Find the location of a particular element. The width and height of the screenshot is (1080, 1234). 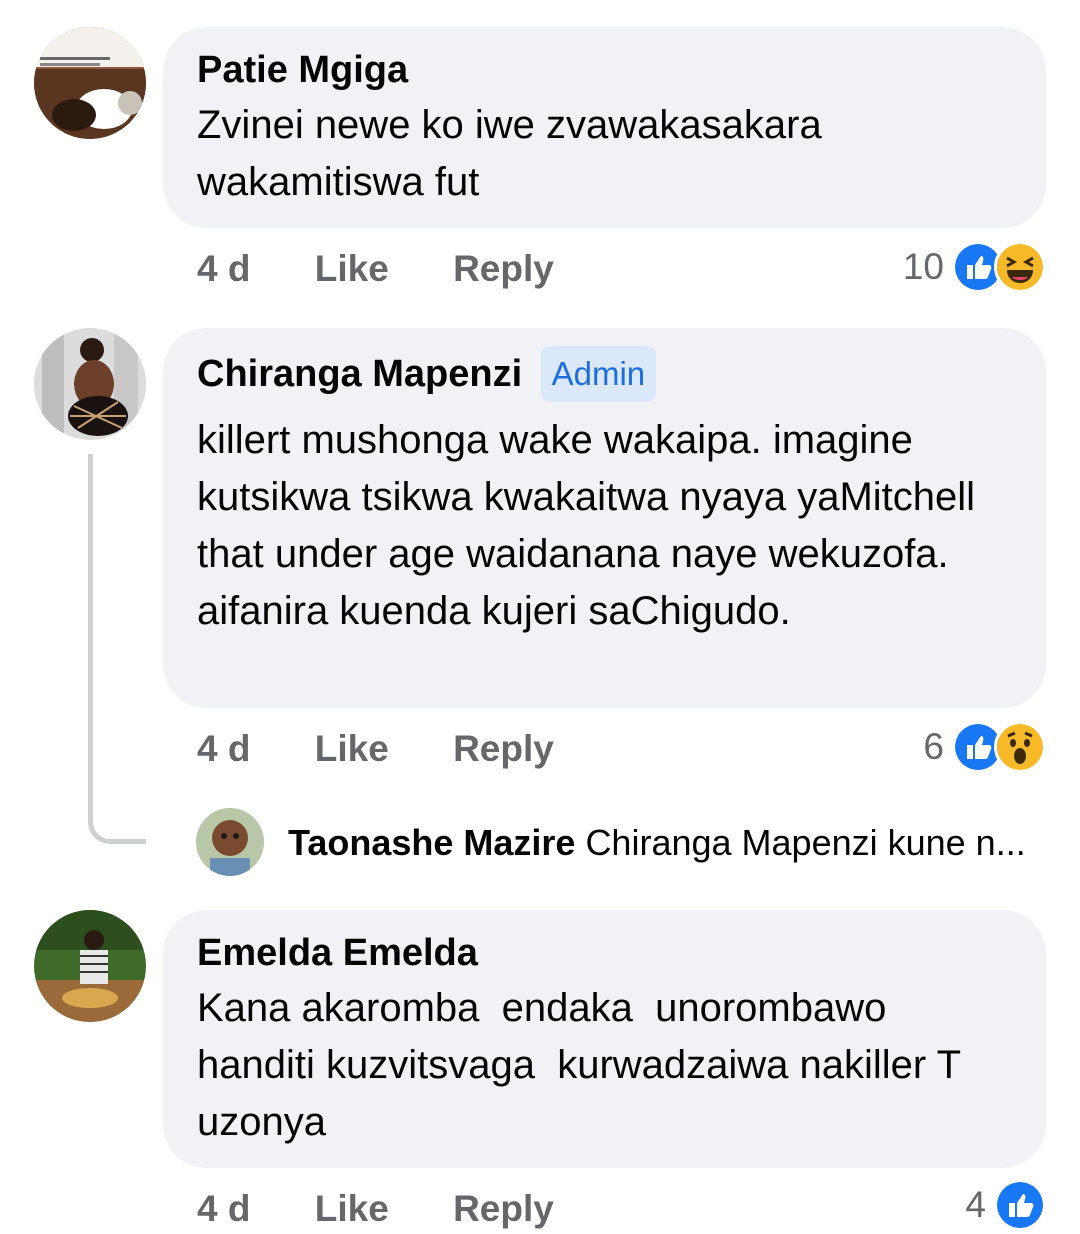

laugh-icon is located at coordinates (1020, 267).